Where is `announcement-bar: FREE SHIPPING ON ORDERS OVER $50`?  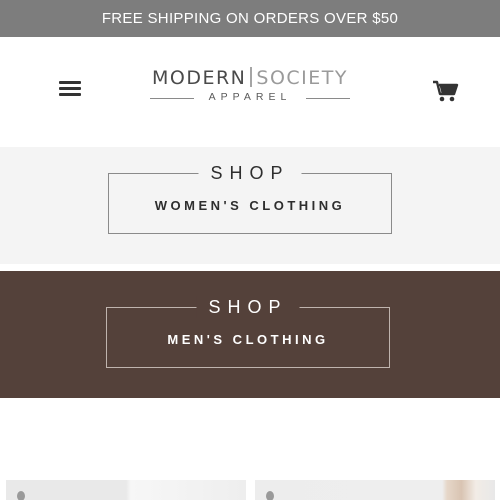
announcement-bar: FREE SHIPPING ON ORDERS OVER $50 is located at coordinates (250, 18).